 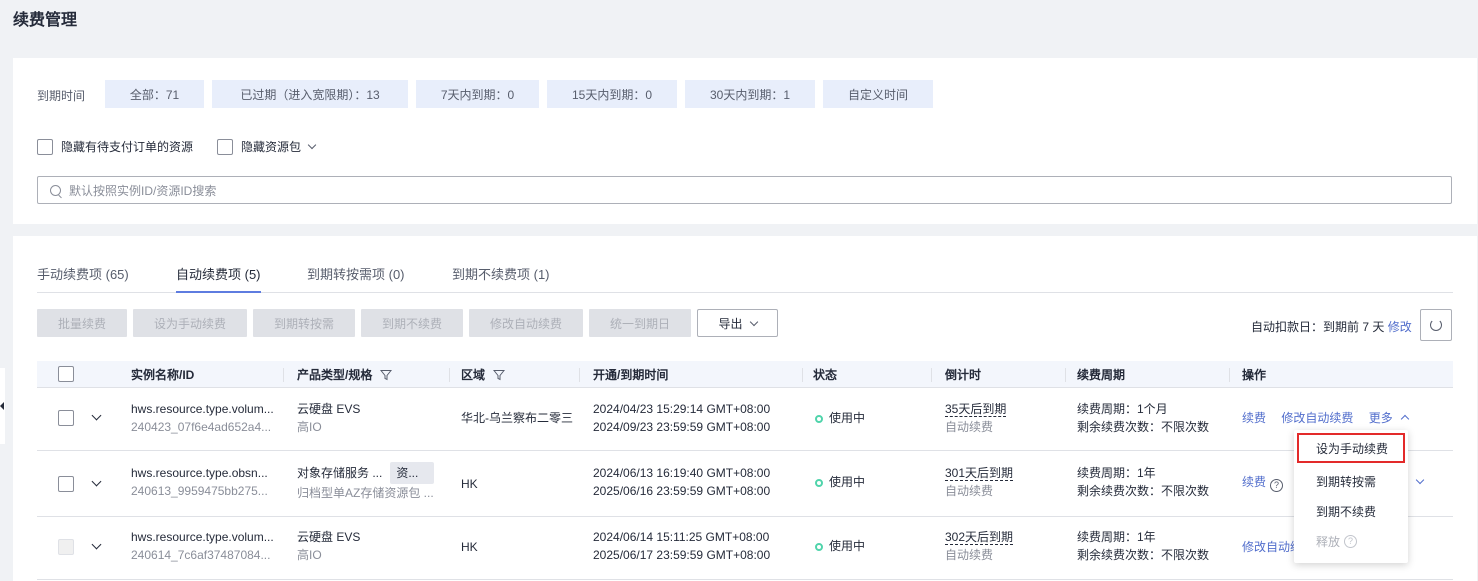 I want to click on status-ok-icon, so click(x=819, y=483).